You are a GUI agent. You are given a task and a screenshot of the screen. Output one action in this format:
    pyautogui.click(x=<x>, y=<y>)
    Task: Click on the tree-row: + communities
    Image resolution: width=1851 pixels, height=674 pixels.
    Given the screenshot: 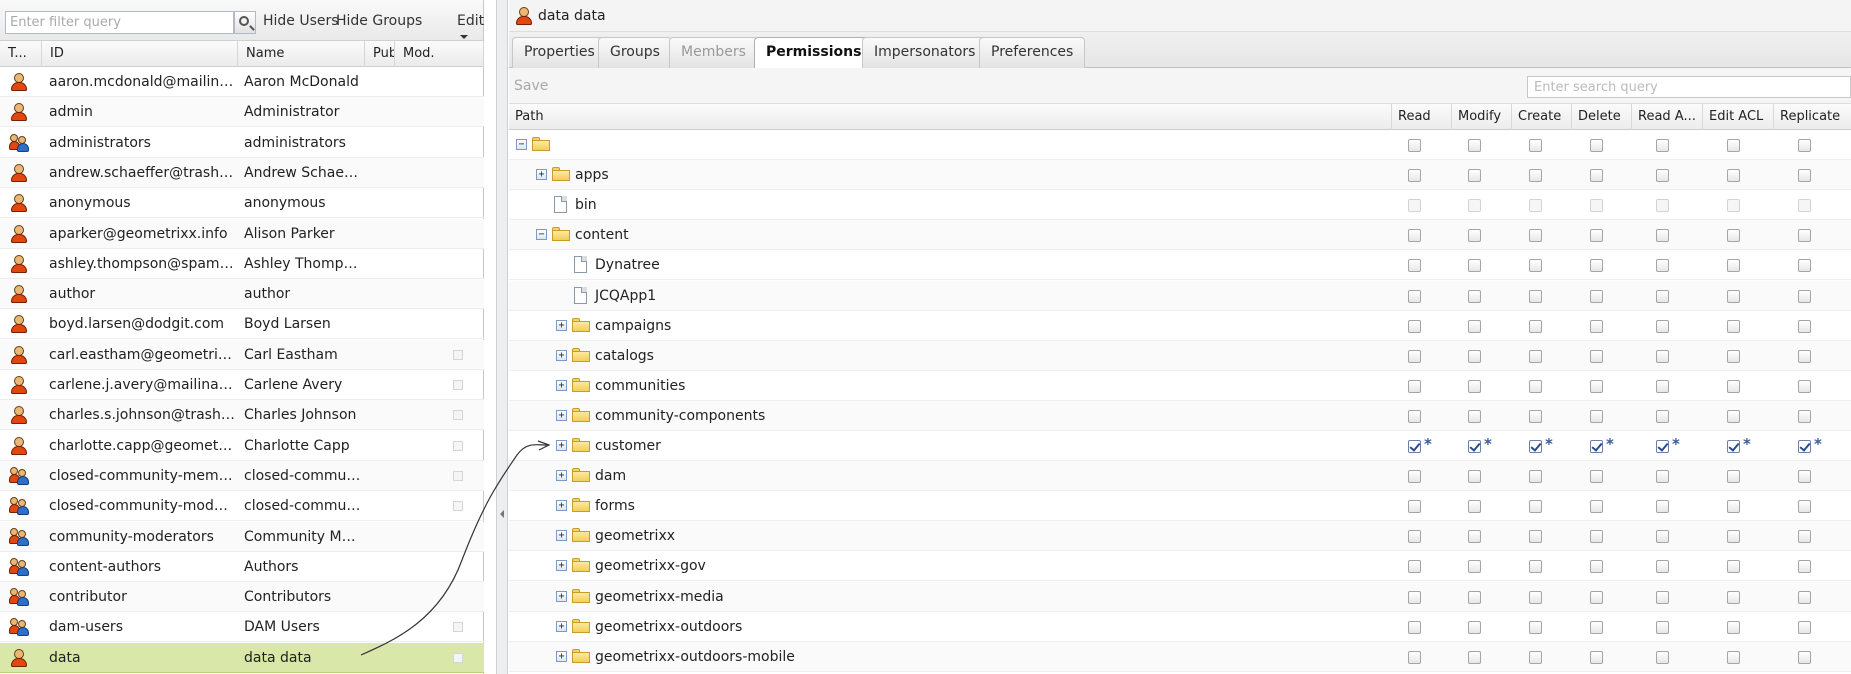 What is the action you would take?
    pyautogui.click(x=1180, y=386)
    